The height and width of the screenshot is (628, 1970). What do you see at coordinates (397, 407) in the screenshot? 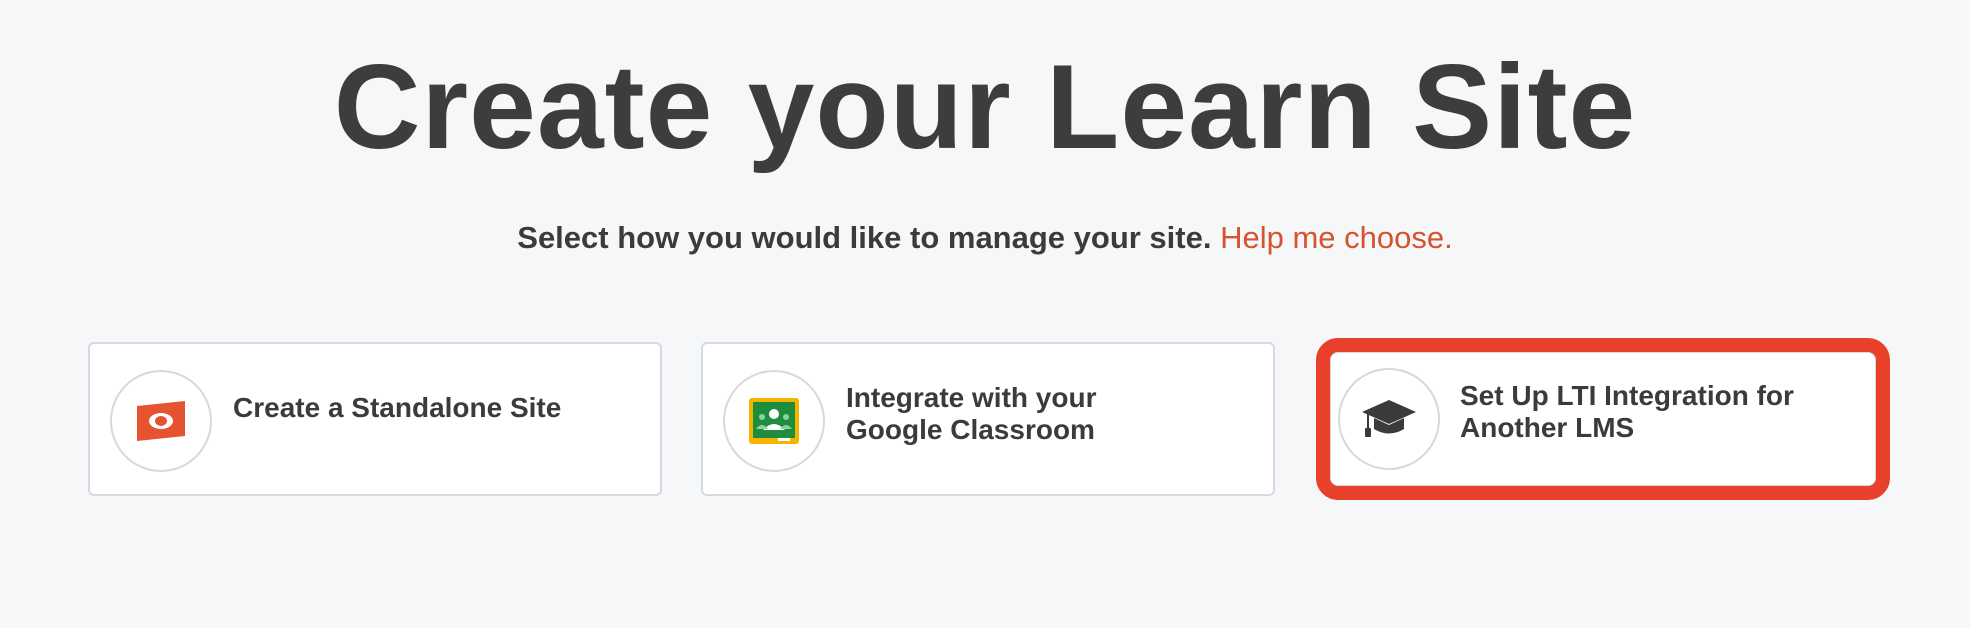
I see `standalone-site-label: Create a Standalone Site` at bounding box center [397, 407].